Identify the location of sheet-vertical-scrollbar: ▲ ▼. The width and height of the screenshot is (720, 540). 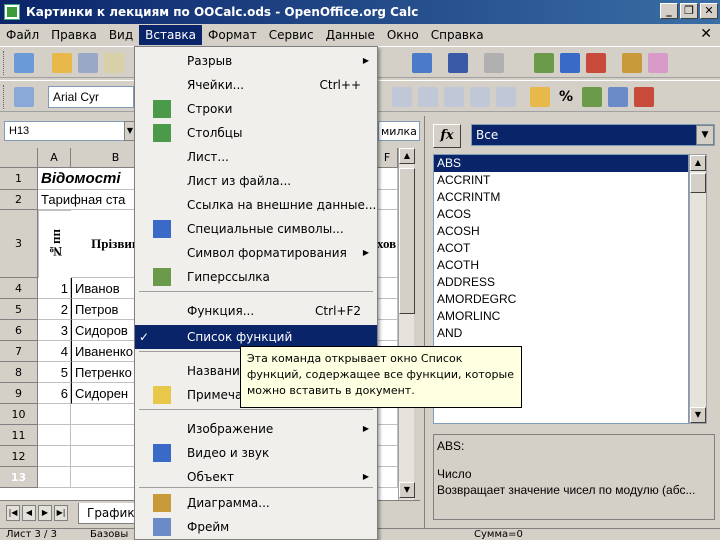
(406, 324).